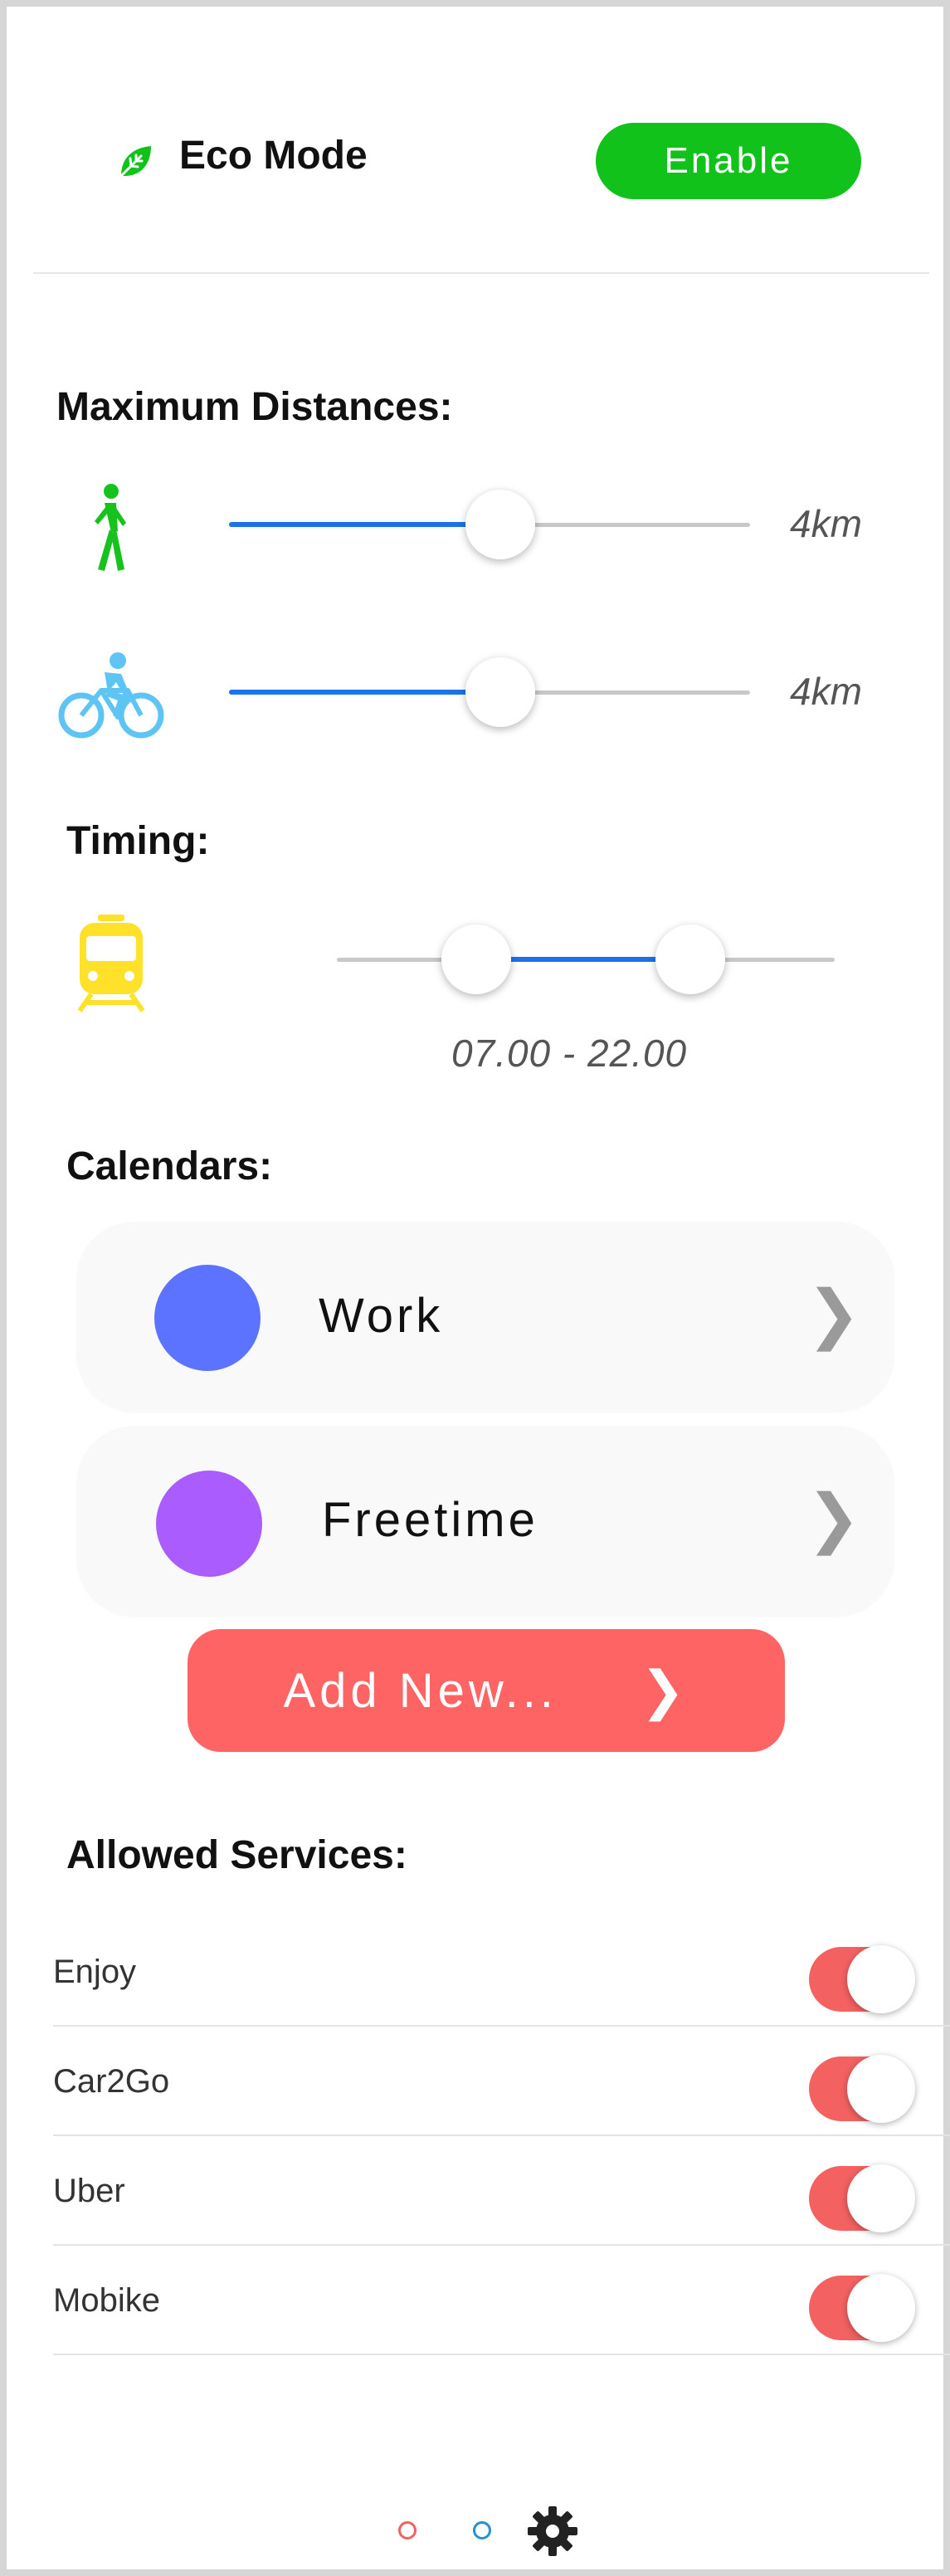  What do you see at coordinates (501, 2080) in the screenshot?
I see `service-row-car2go: Car2Go` at bounding box center [501, 2080].